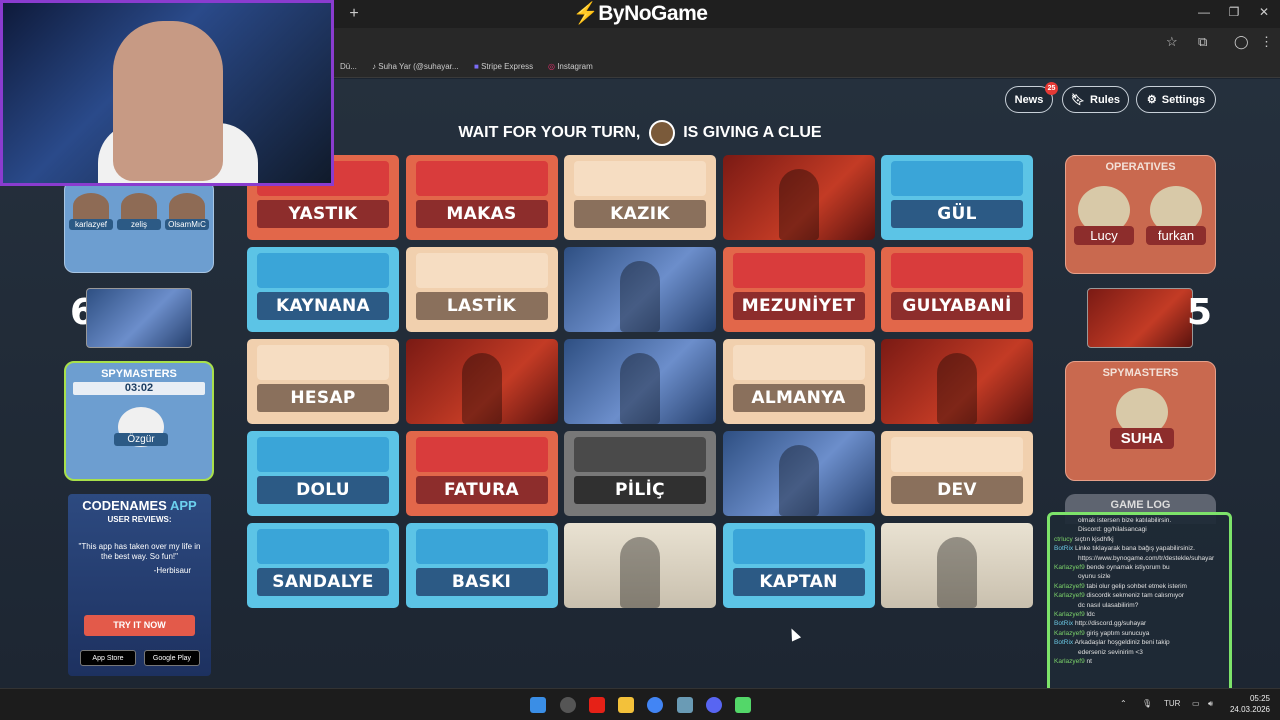  What do you see at coordinates (323, 490) in the screenshot?
I see `card-word: DOLU` at bounding box center [323, 490].